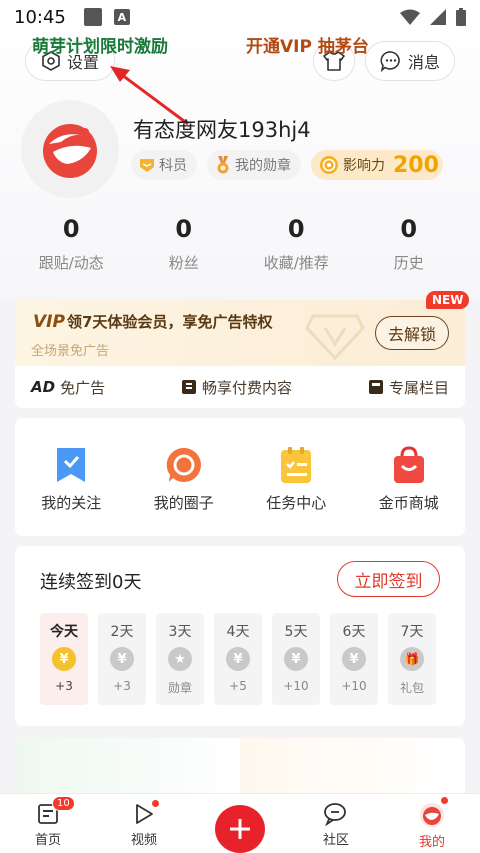 This screenshot has width=480, height=853. What do you see at coordinates (307, 47) in the screenshot?
I see `promo-right-text: 开通VIP 抽茅台` at bounding box center [307, 47].